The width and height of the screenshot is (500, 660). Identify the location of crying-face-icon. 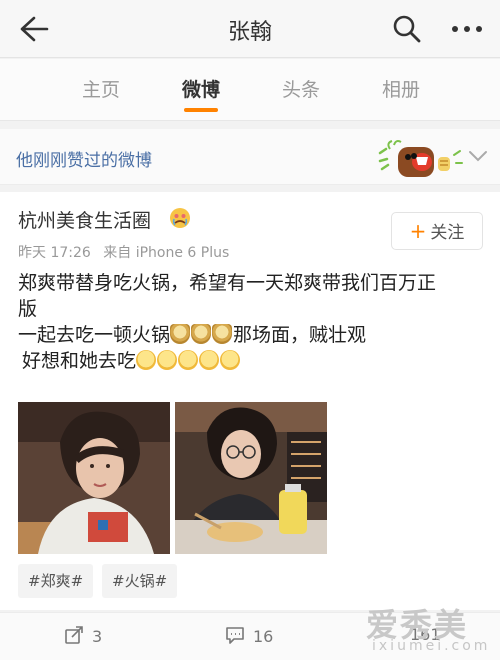
(180, 218).